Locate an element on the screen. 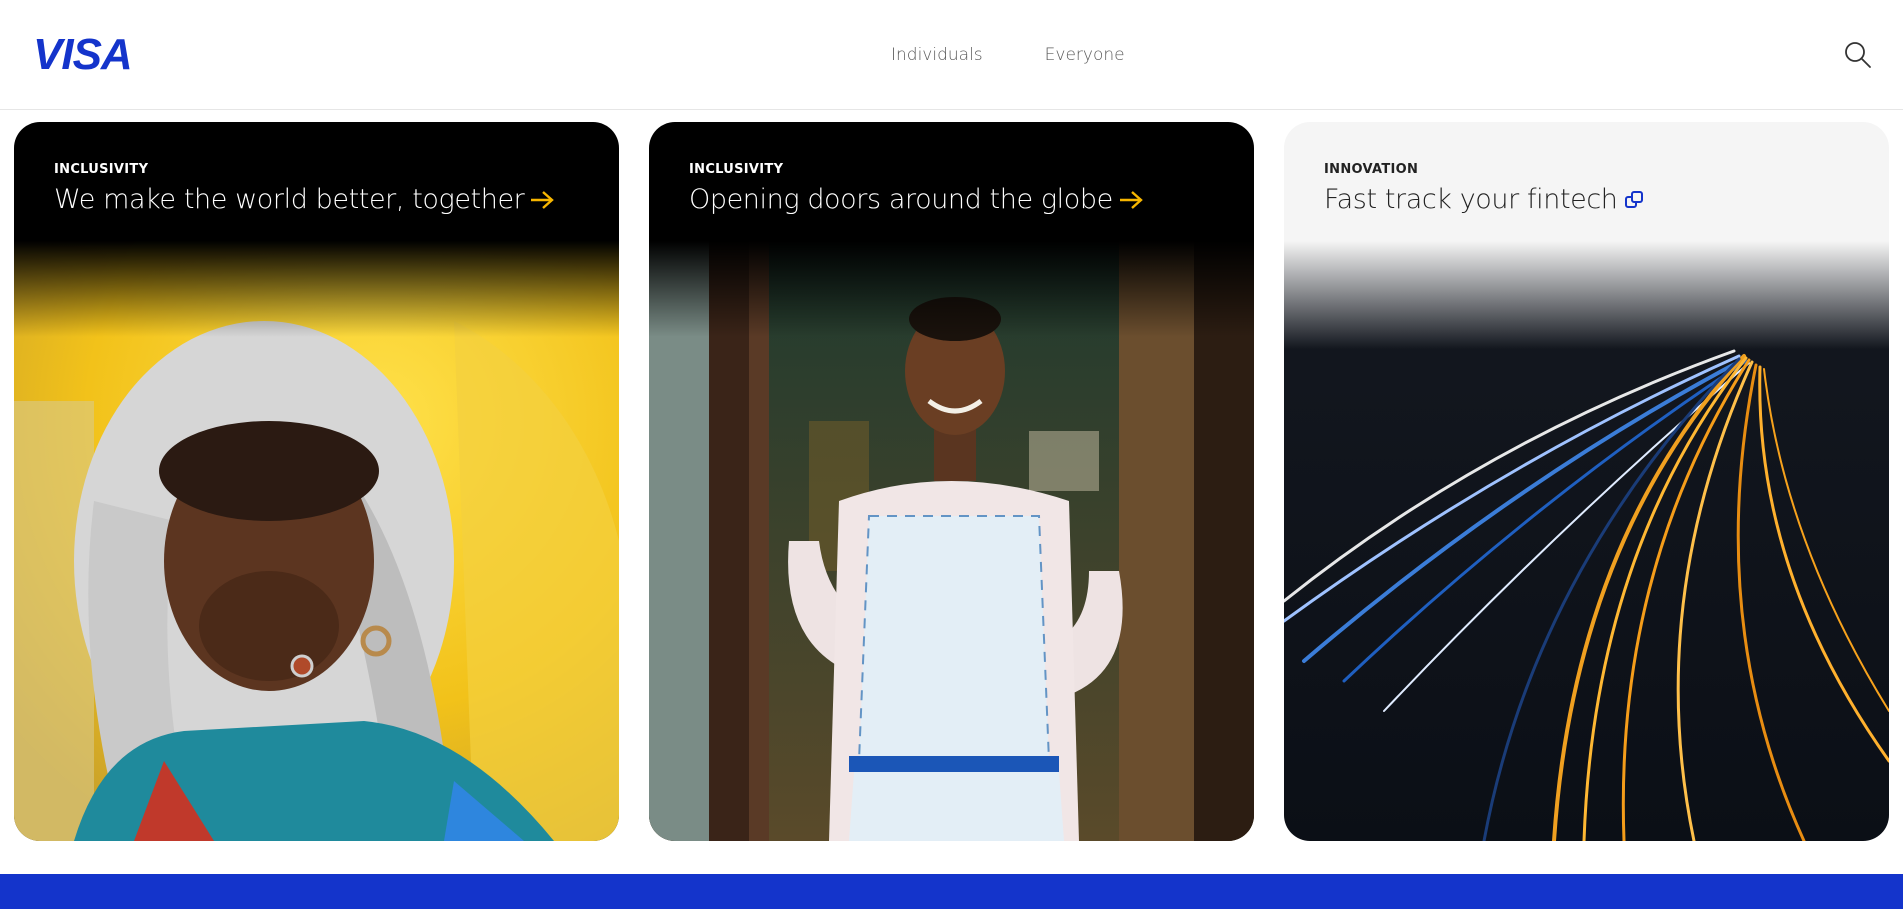  card-title-link: Fast track your fintech is located at coordinates (1486, 199).